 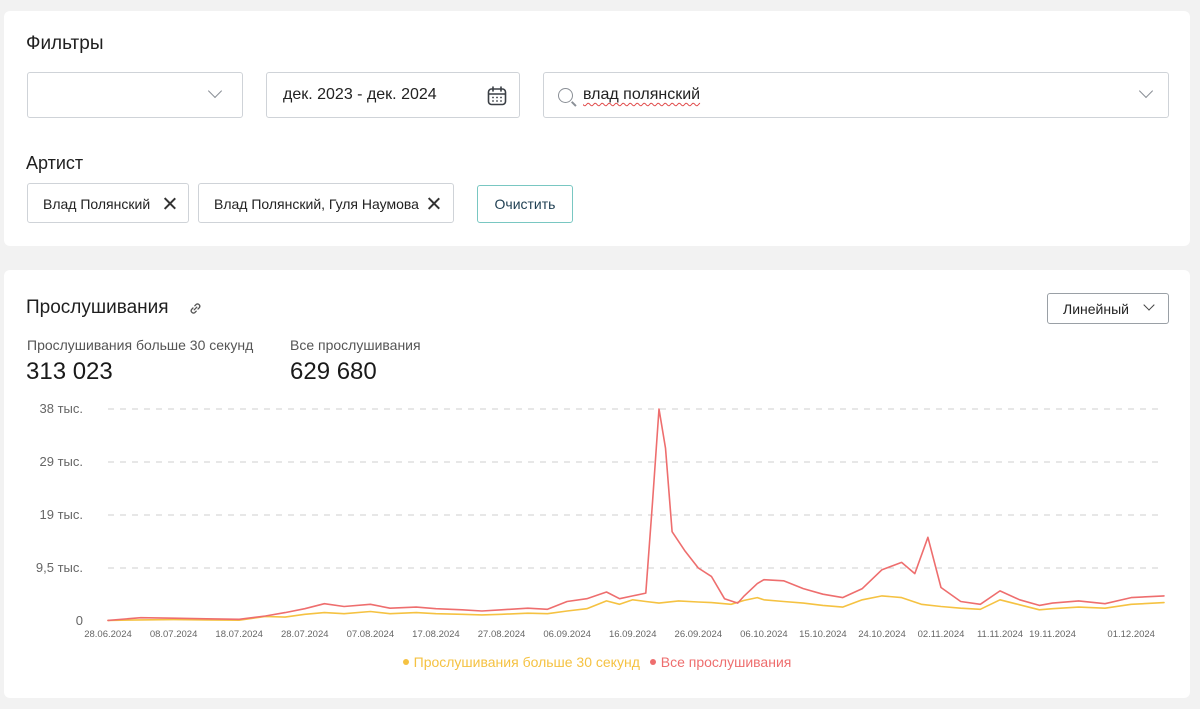 I want to click on artist-search-value: влад полянский, so click(x=642, y=94).